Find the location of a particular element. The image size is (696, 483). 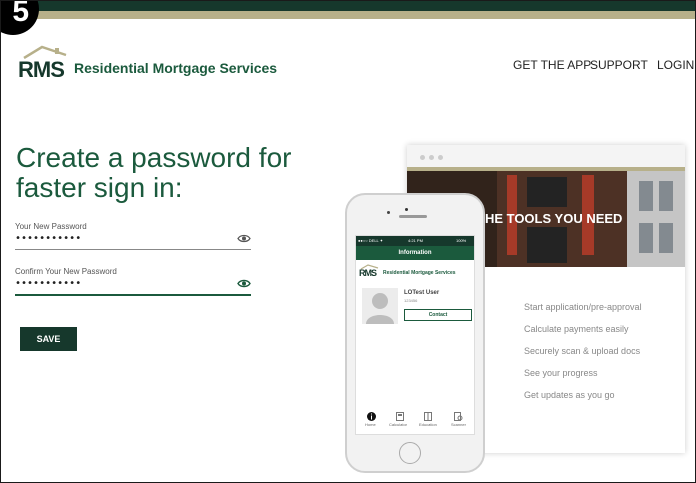

top-bar is located at coordinates (348, 6).